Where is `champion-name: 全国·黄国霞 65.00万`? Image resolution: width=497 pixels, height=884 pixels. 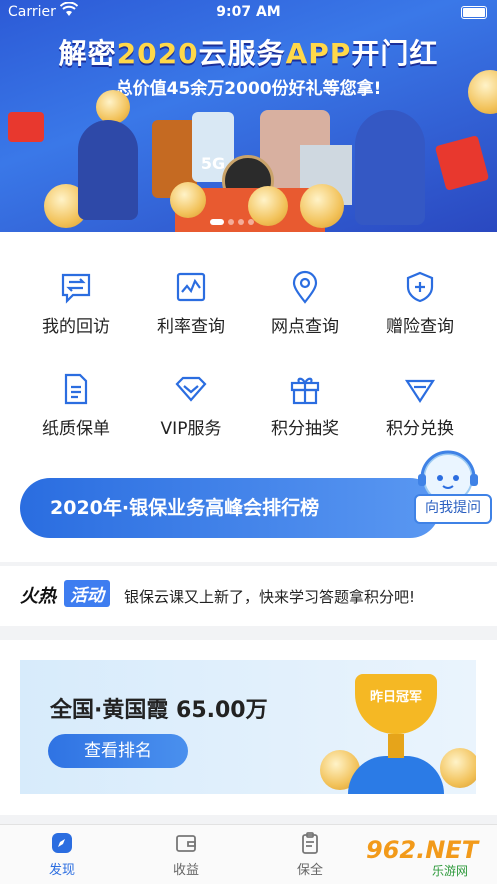 champion-name: 全国·黄国霞 65.00万 is located at coordinates (159, 710).